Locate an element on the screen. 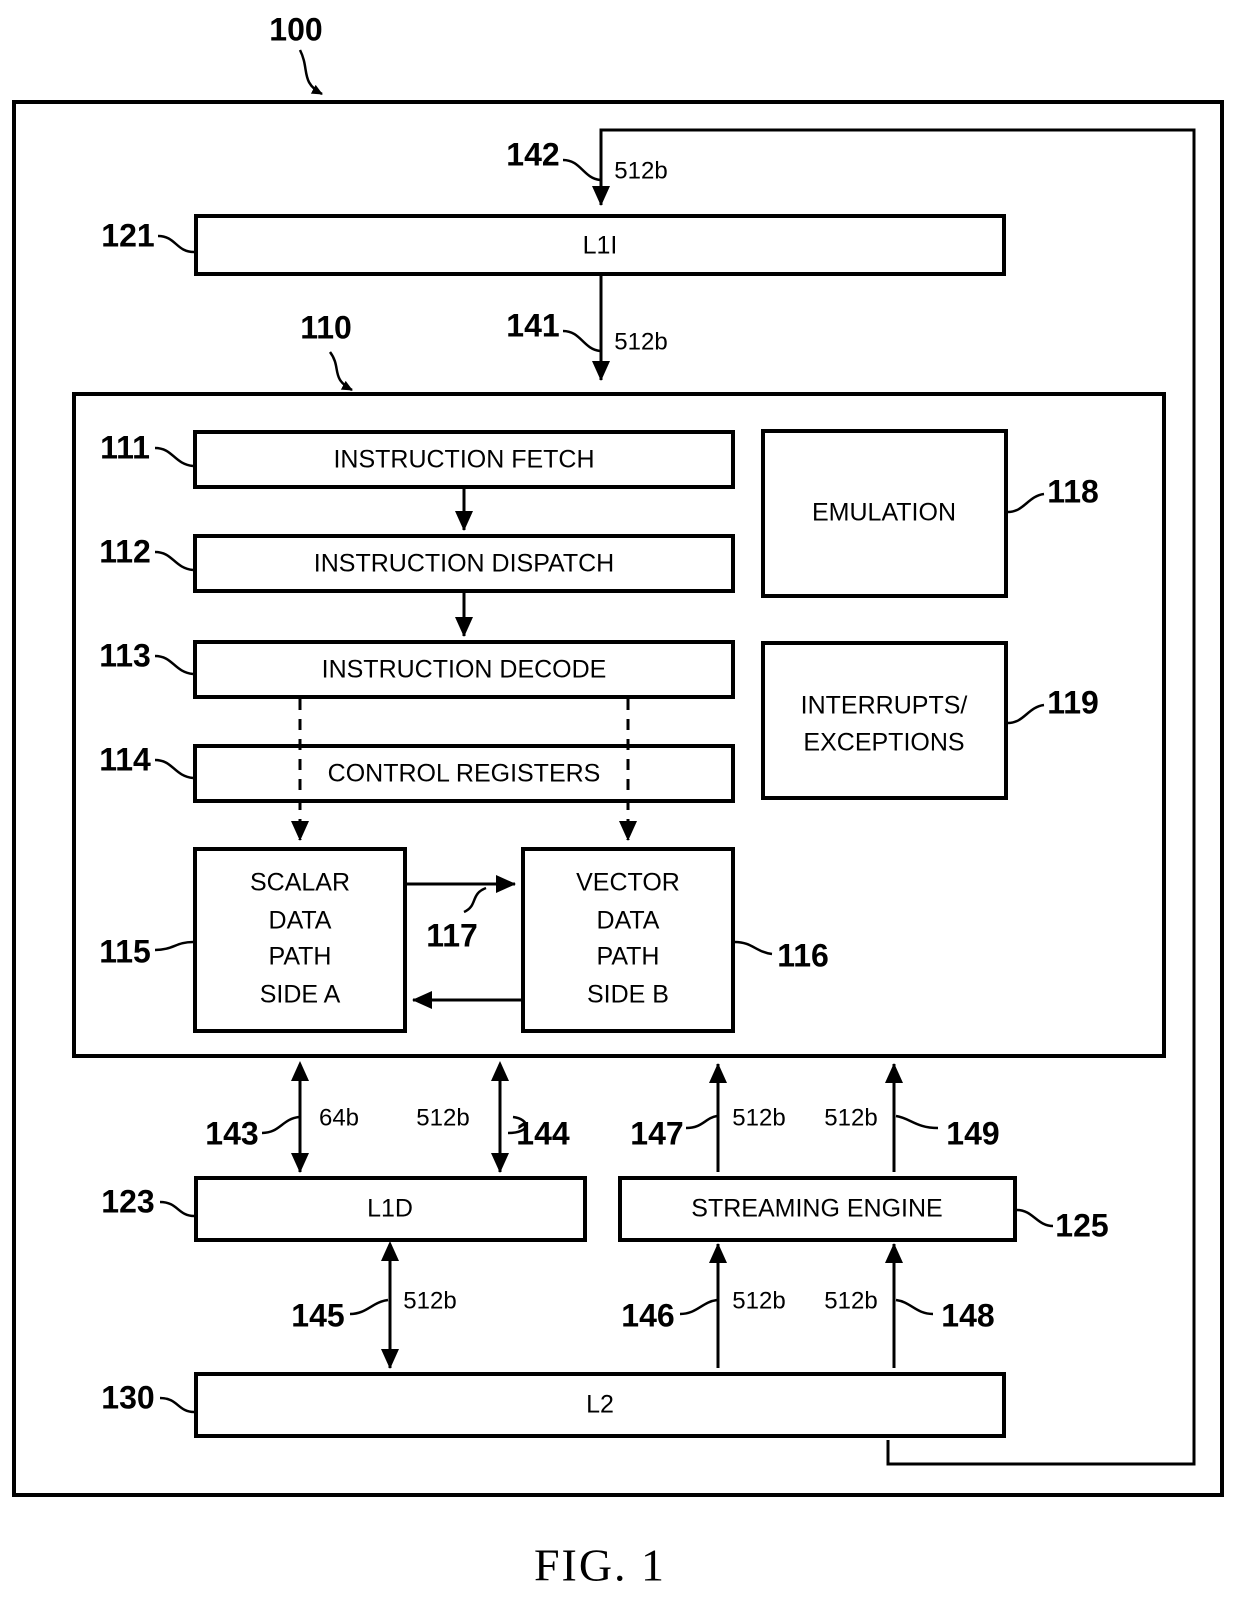  box-emulation-label: EMULATION is located at coordinates (884, 513).